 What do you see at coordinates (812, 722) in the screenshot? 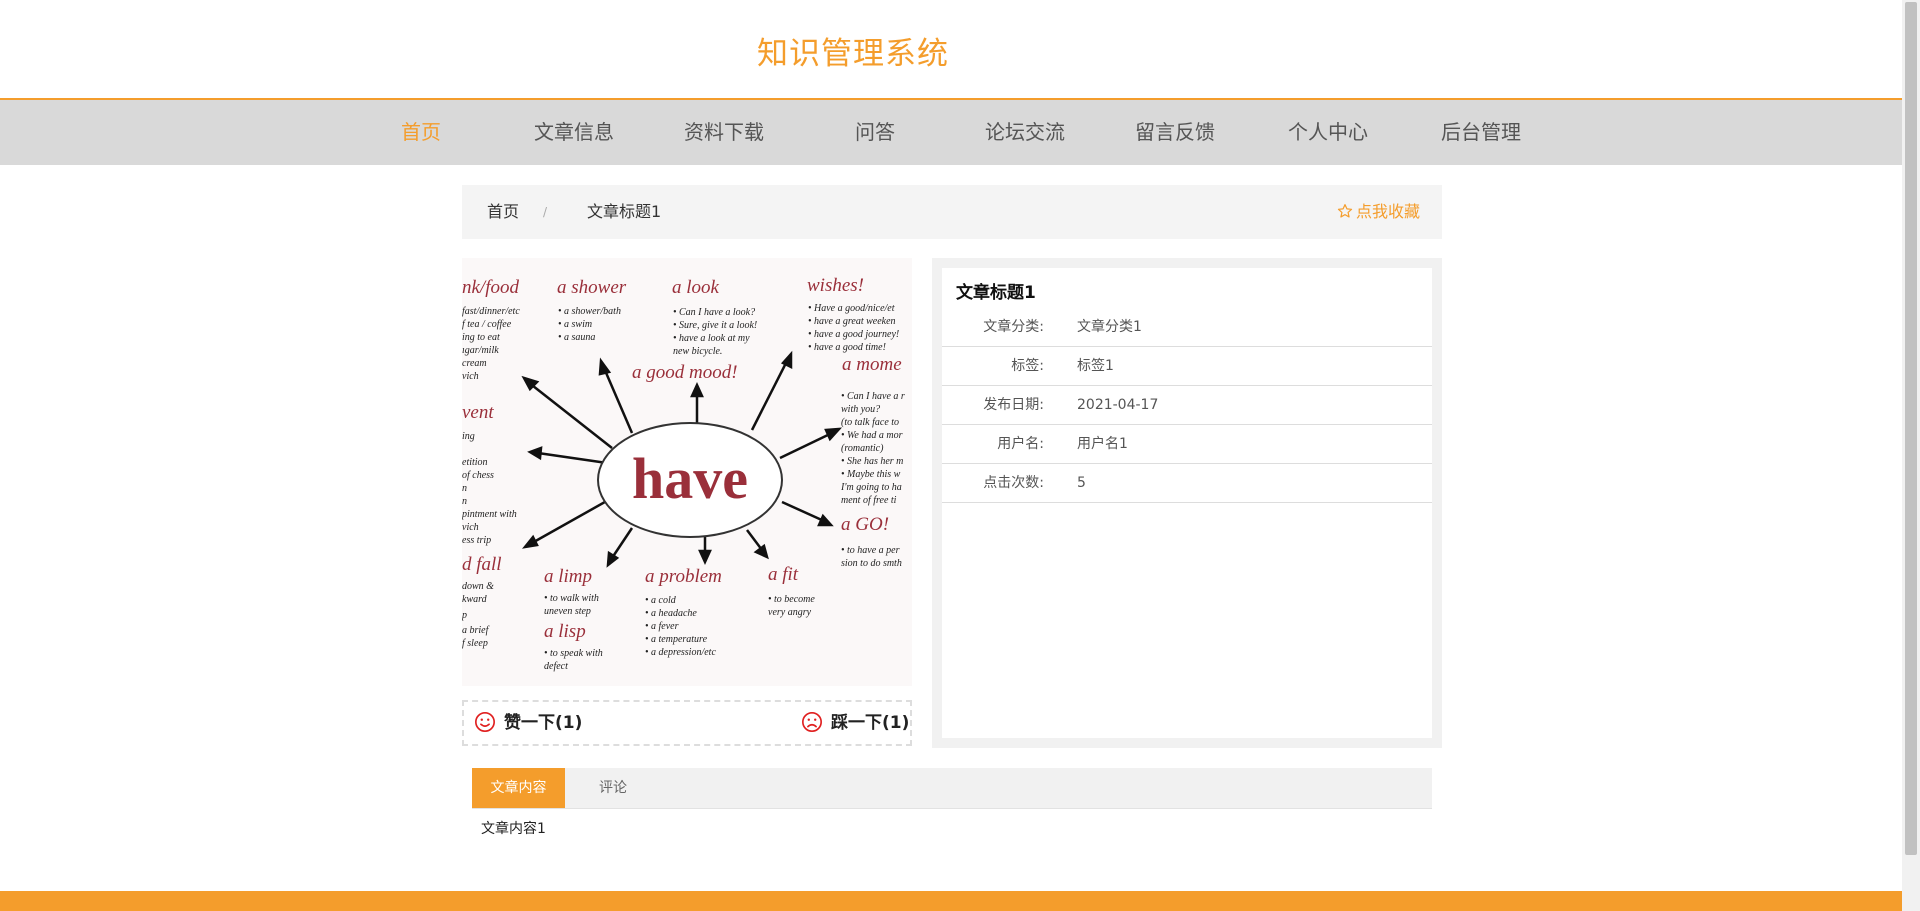
I see `frown-icon` at bounding box center [812, 722].